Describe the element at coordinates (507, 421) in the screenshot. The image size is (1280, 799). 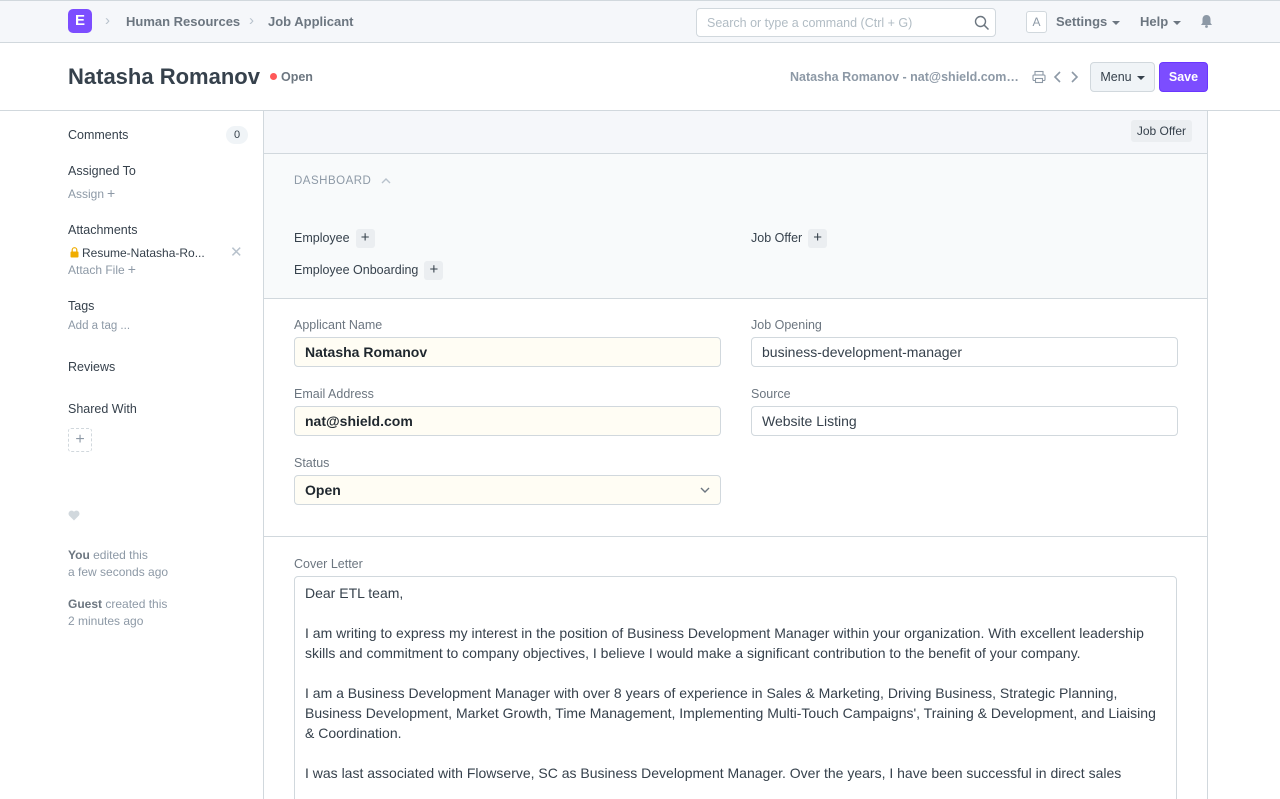
I see `email-address-field: nat@shield.com` at that location.